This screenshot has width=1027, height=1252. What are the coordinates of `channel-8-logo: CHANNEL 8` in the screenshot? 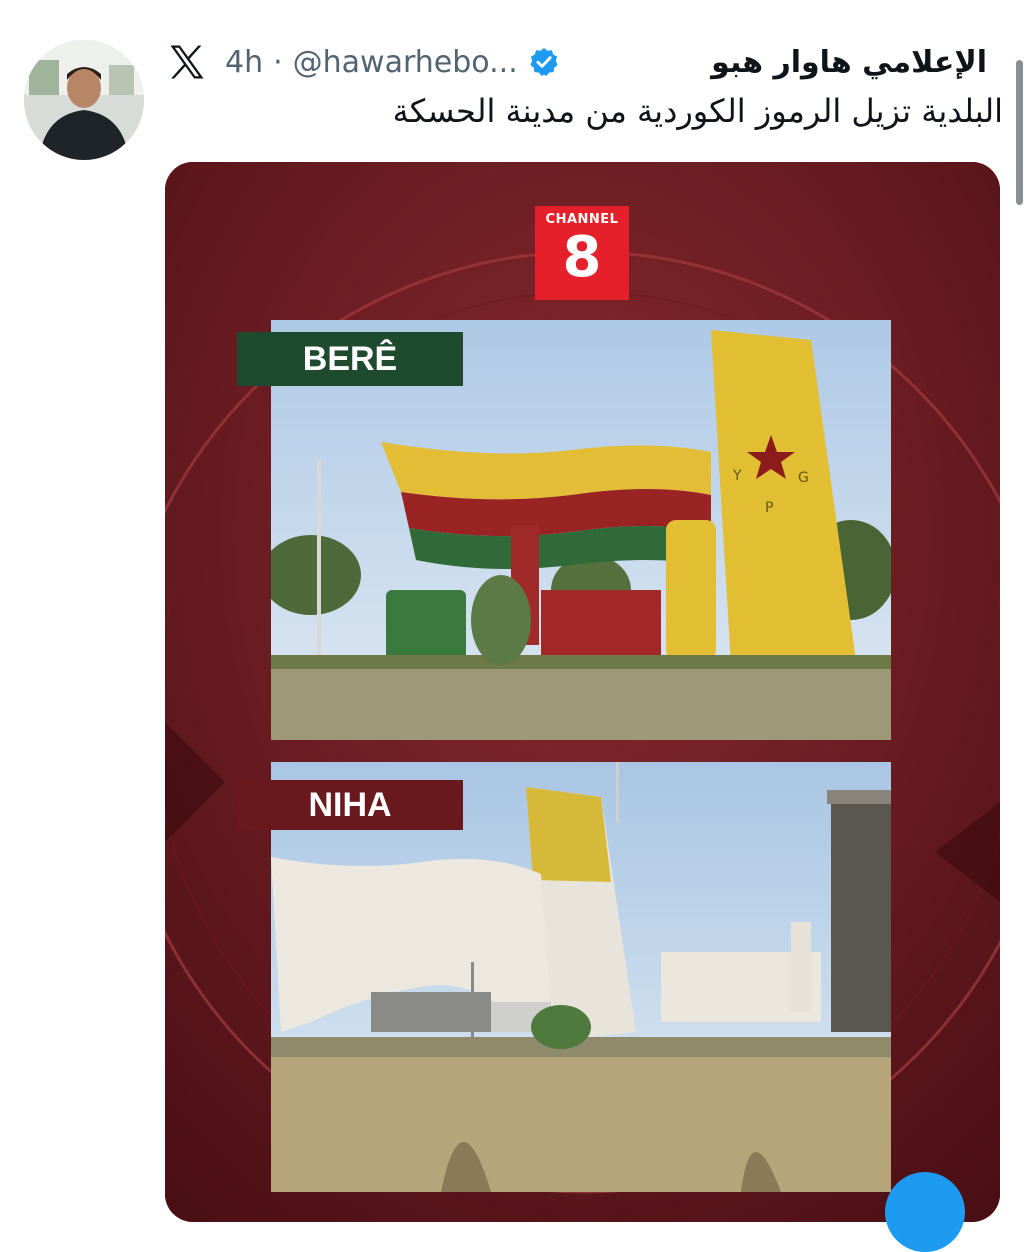 It's located at (582, 253).